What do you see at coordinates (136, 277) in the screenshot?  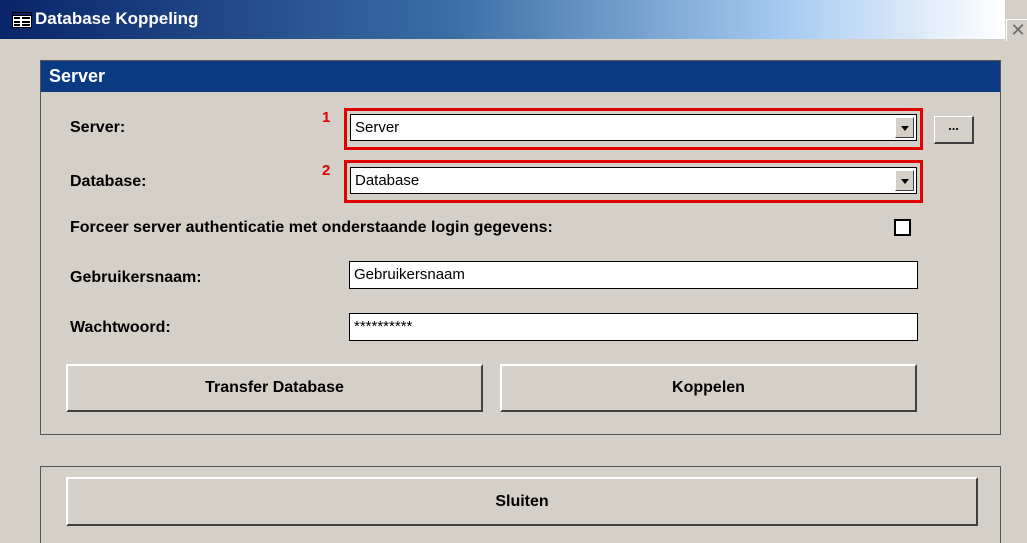 I see `username-label: Gebruikersnaam:` at bounding box center [136, 277].